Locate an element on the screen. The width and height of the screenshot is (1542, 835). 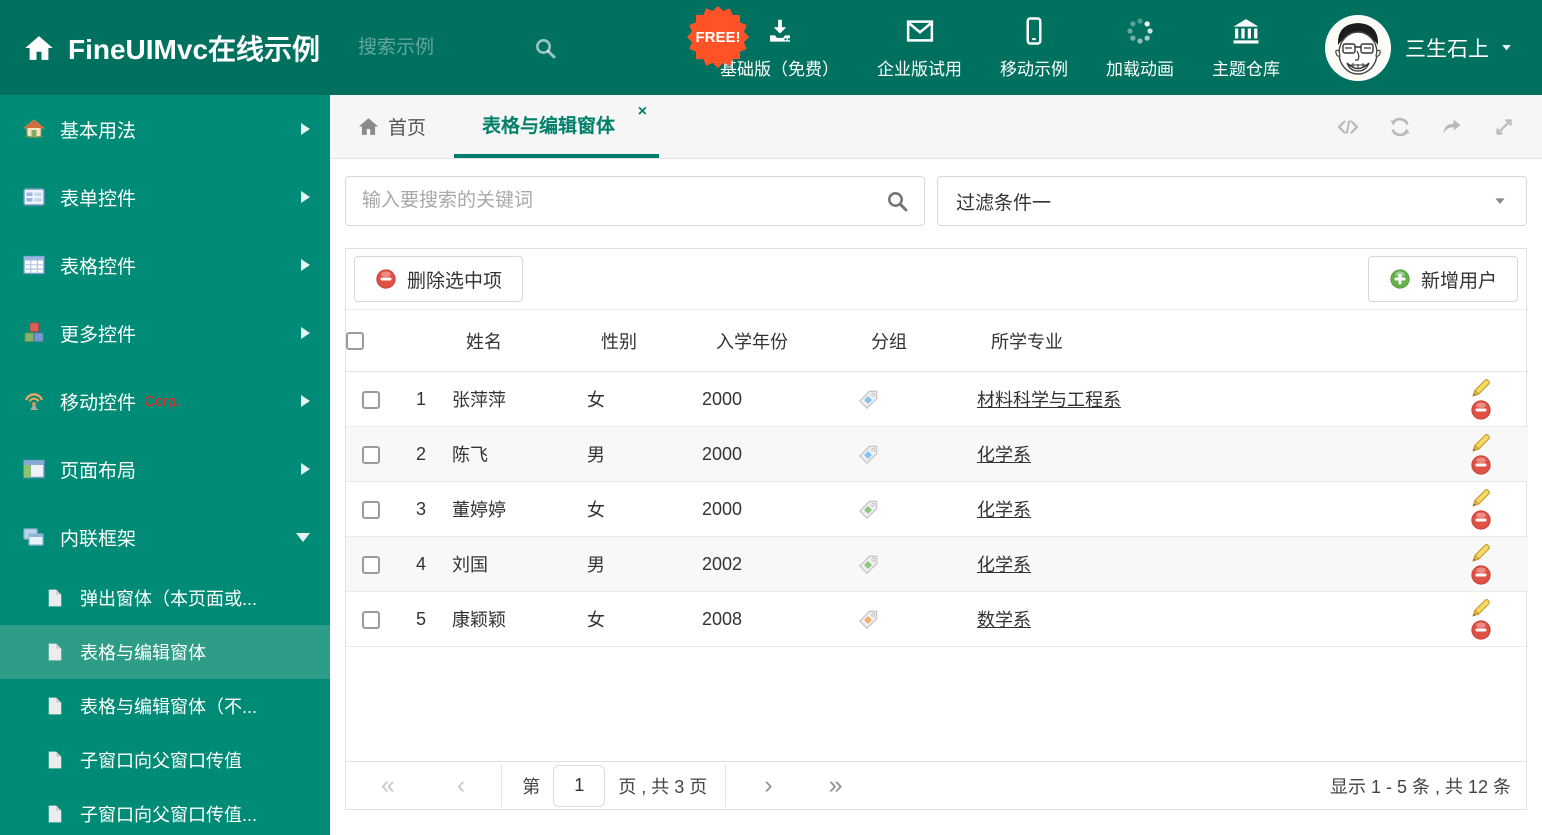
keyword-search-input is located at coordinates (635, 201).